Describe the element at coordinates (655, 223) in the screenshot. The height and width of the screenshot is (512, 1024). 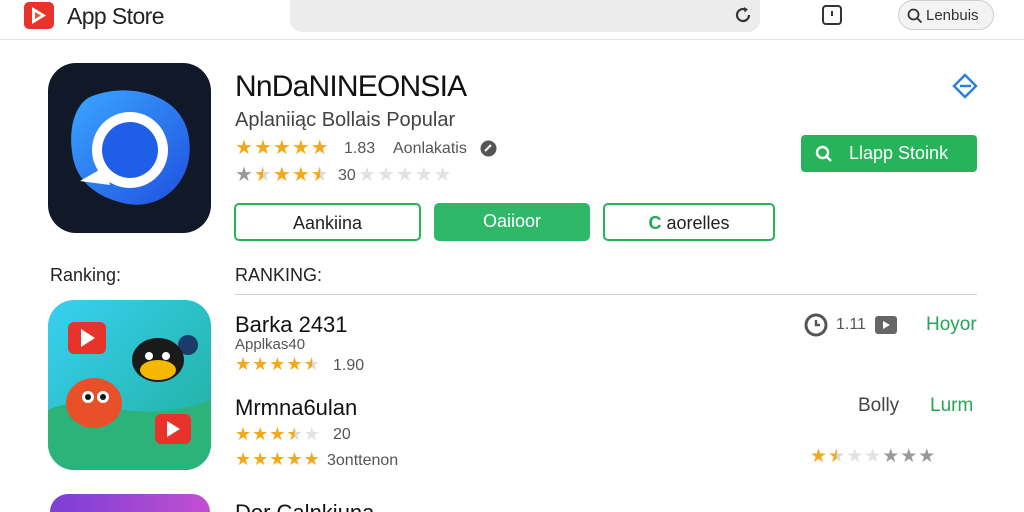
I see `refresh-icon: C` at that location.